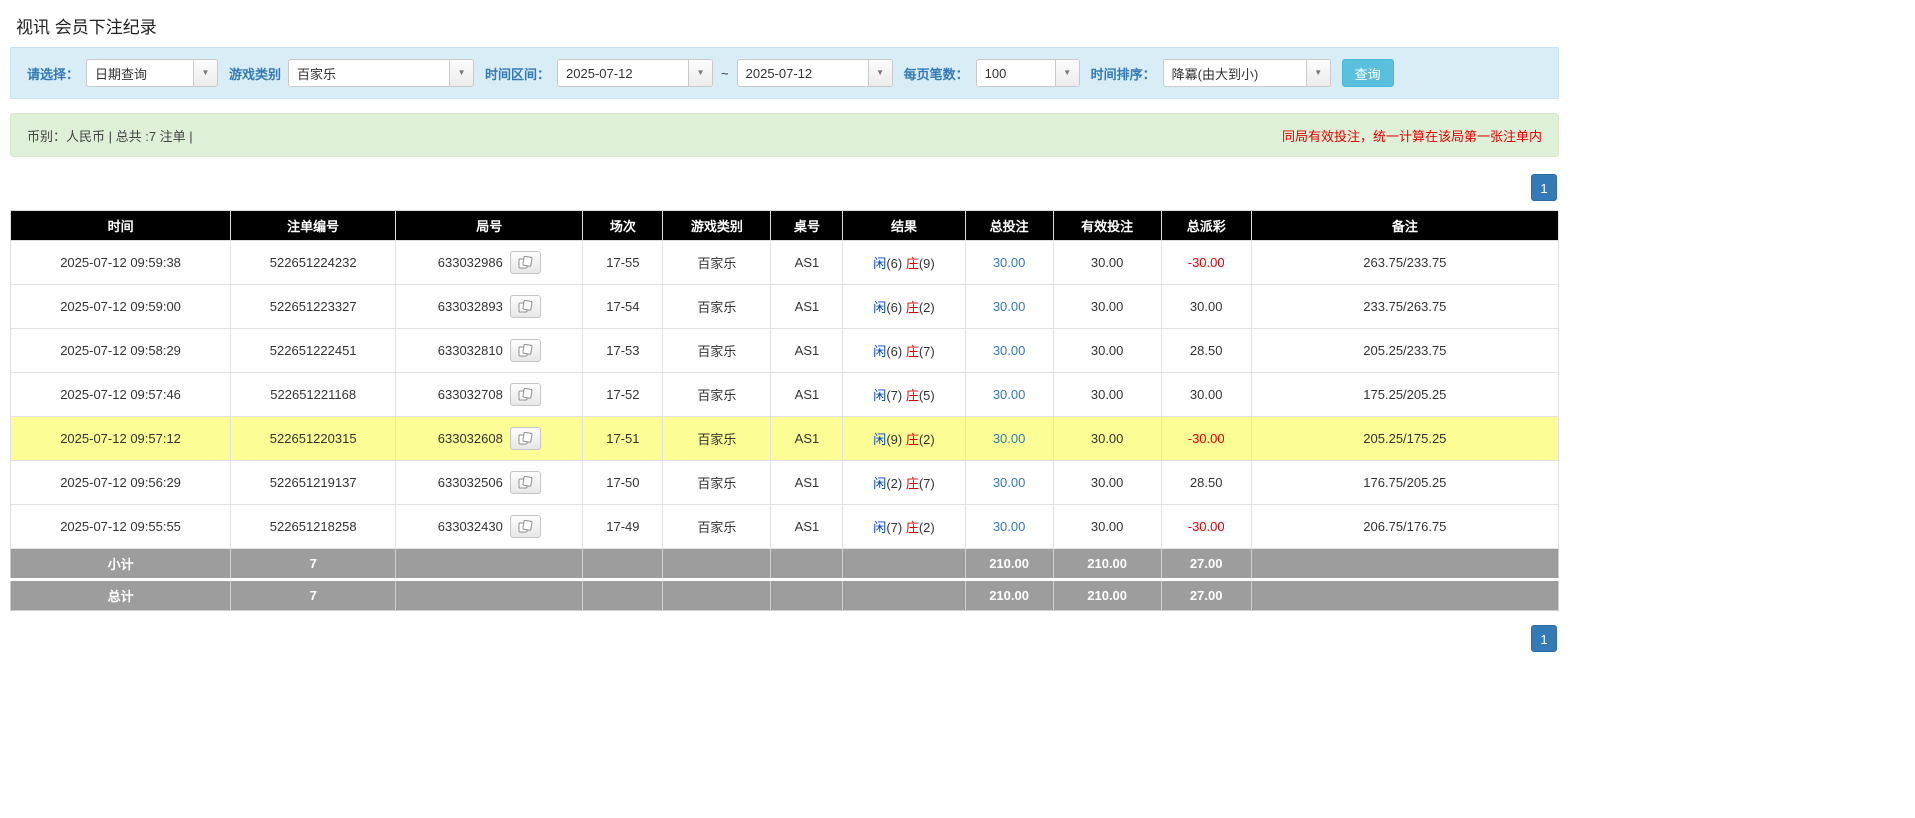  Describe the element at coordinates (623, 482) in the screenshot. I see `cell-session: 17-50` at that location.